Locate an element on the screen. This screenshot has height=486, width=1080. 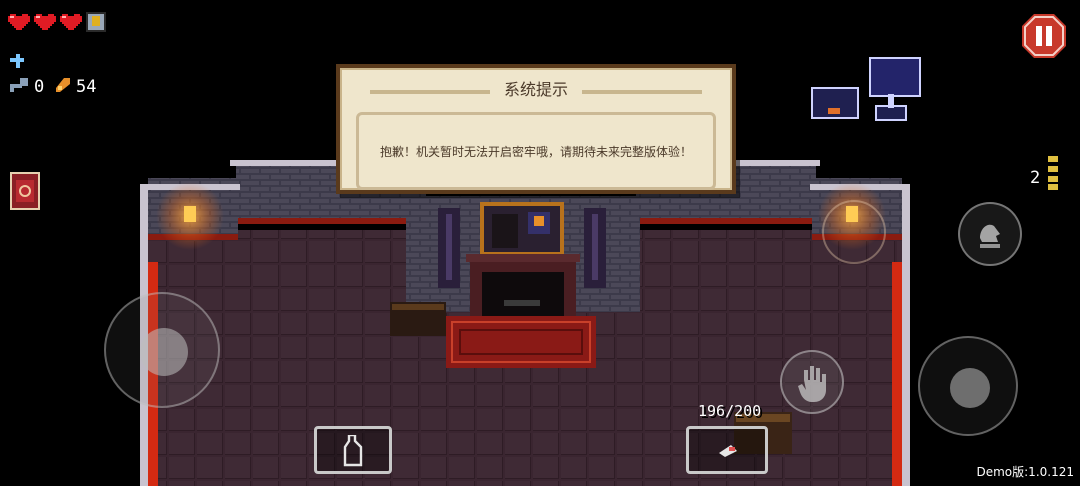
armor-icon is located at coordinates (96, 22).